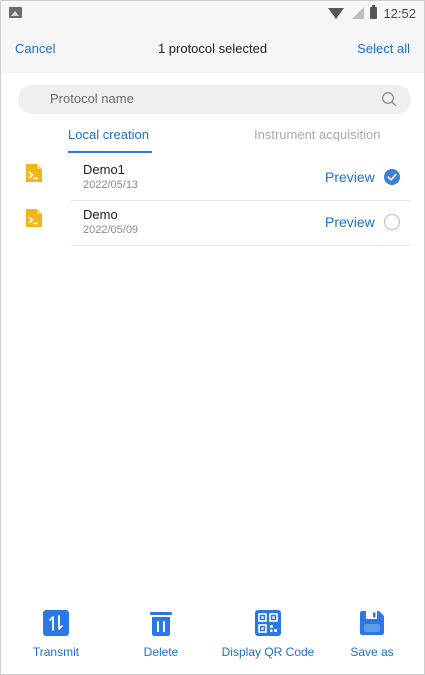 Image resolution: width=425 pixels, height=675 pixels. I want to click on protocol-date: 2022/05/13, so click(111, 185).